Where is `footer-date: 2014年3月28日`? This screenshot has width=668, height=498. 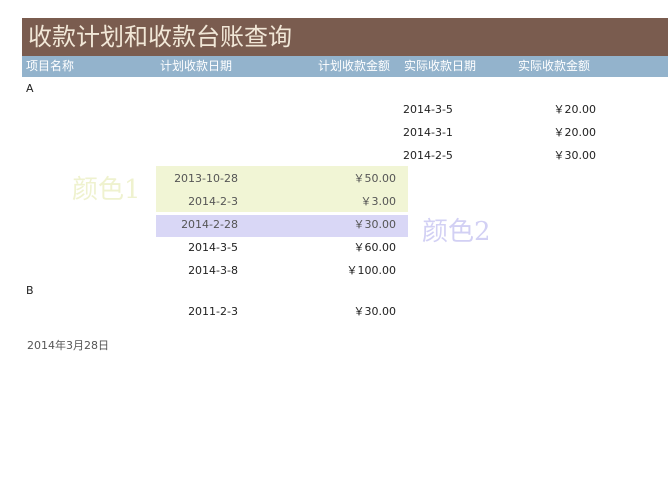 footer-date: 2014年3月28日 is located at coordinates (68, 345).